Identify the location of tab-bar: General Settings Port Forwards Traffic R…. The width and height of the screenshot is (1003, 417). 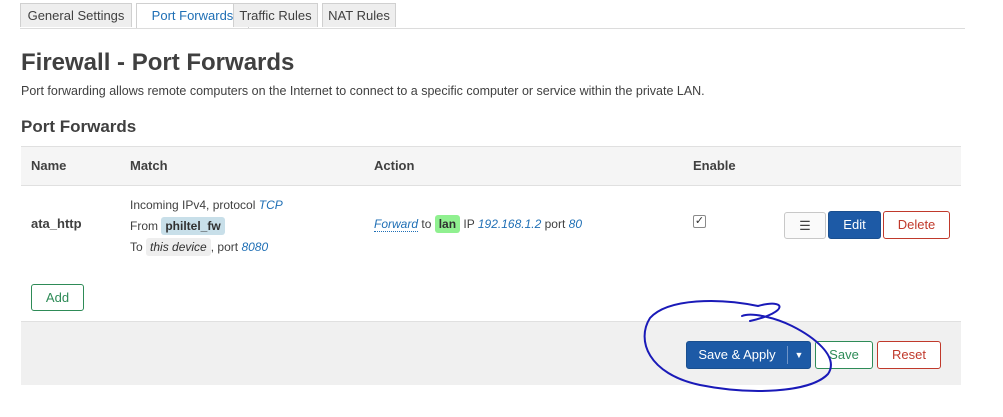
(492, 16).